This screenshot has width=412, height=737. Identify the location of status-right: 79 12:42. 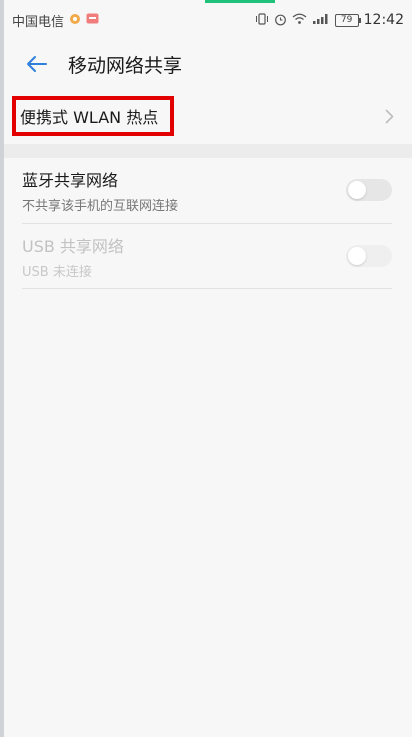
(329, 20).